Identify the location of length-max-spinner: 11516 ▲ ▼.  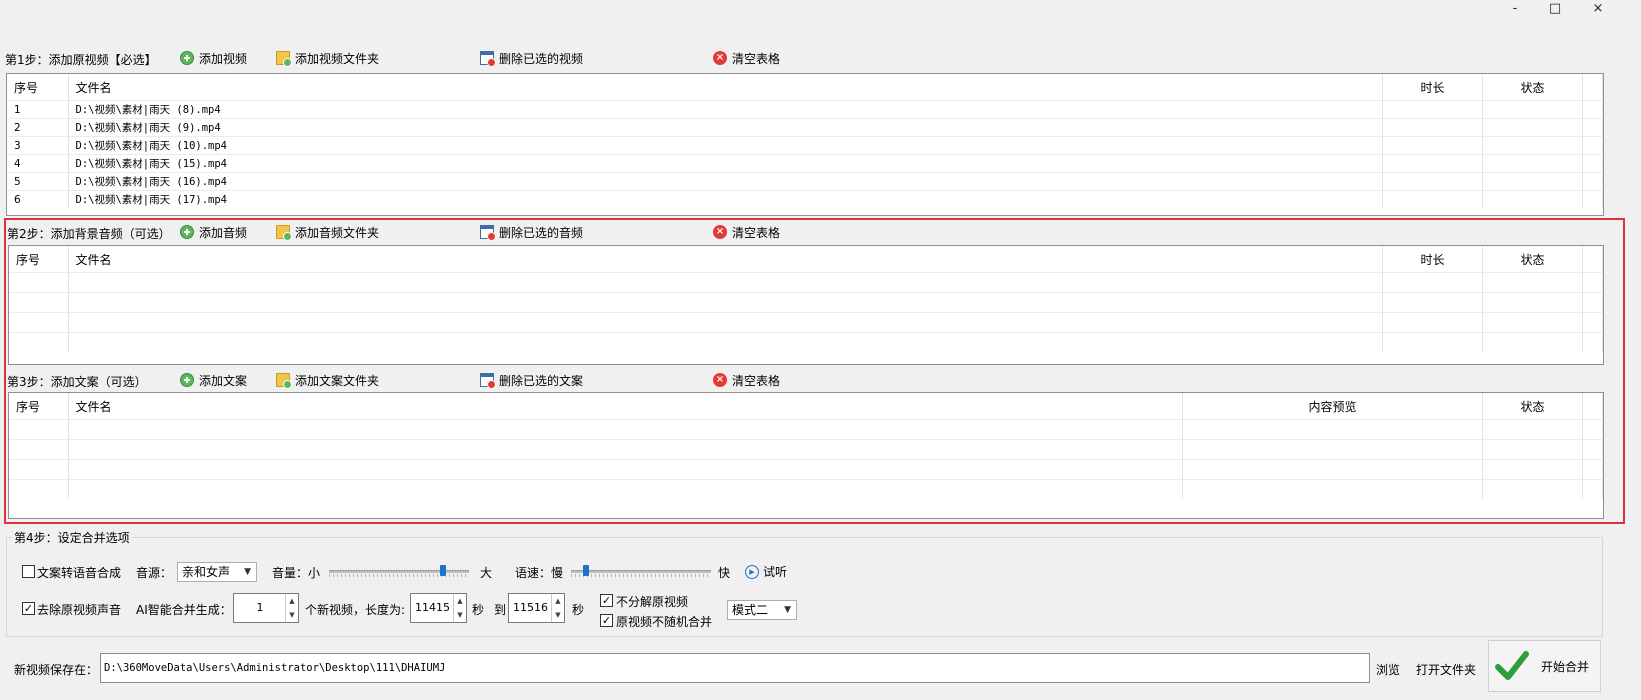
(536, 608).